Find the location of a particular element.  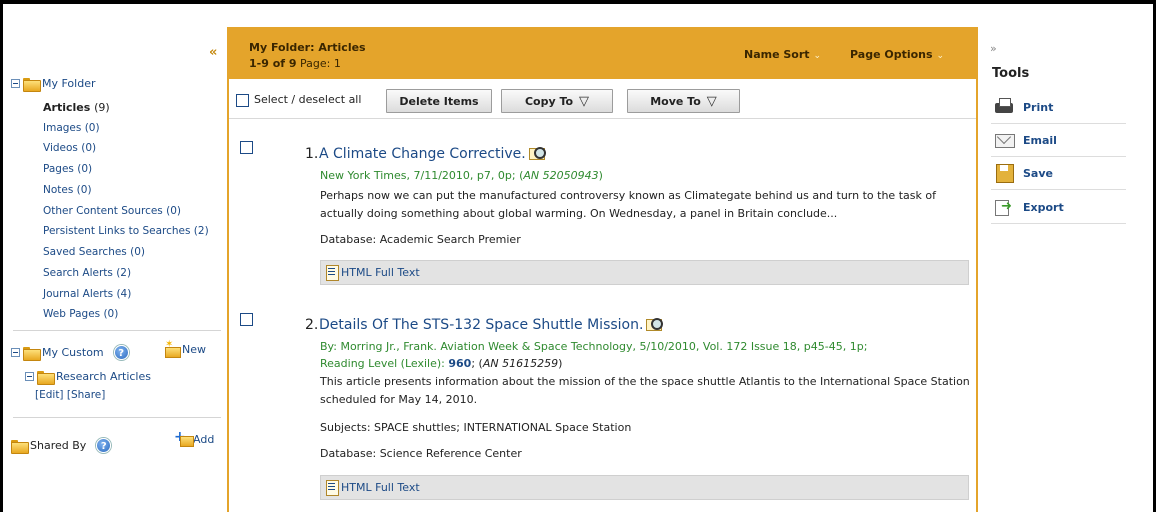

share-link: [Share] is located at coordinates (86, 395).